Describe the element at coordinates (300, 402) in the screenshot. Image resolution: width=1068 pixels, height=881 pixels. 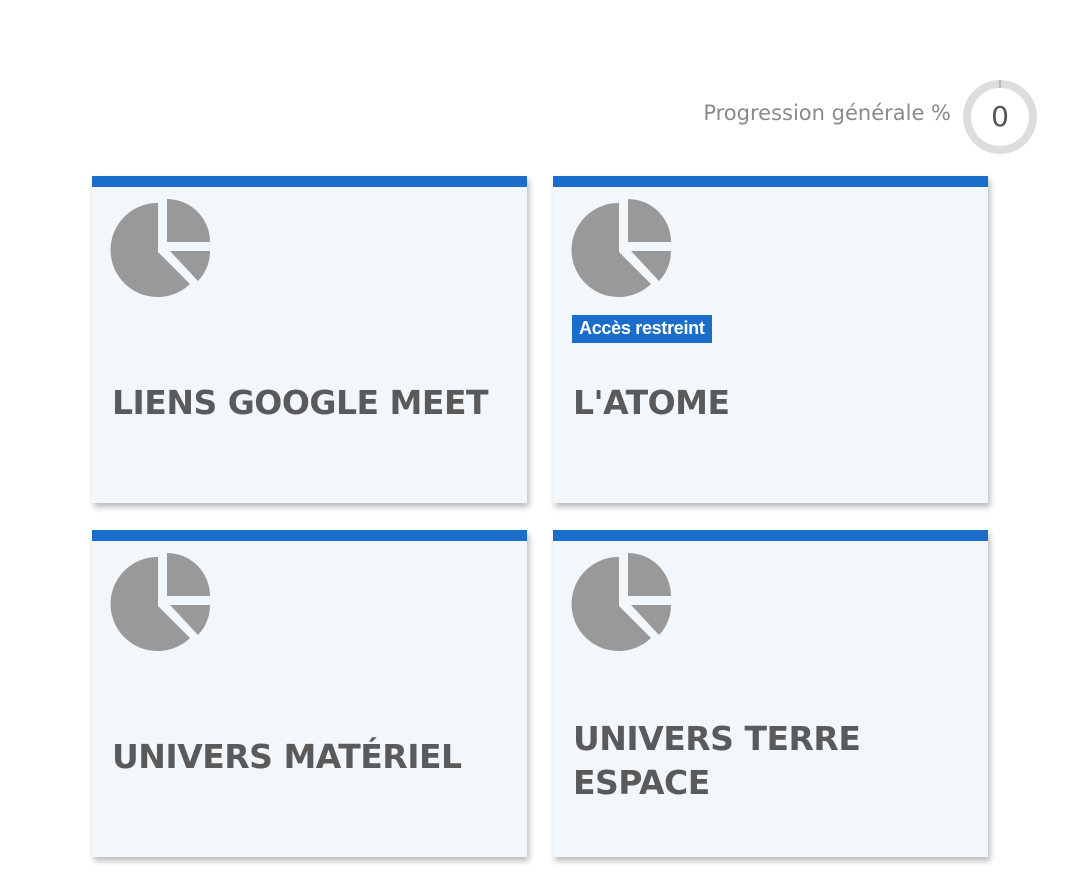
I see `card-title: LIENS GOOGLE MEET` at that location.